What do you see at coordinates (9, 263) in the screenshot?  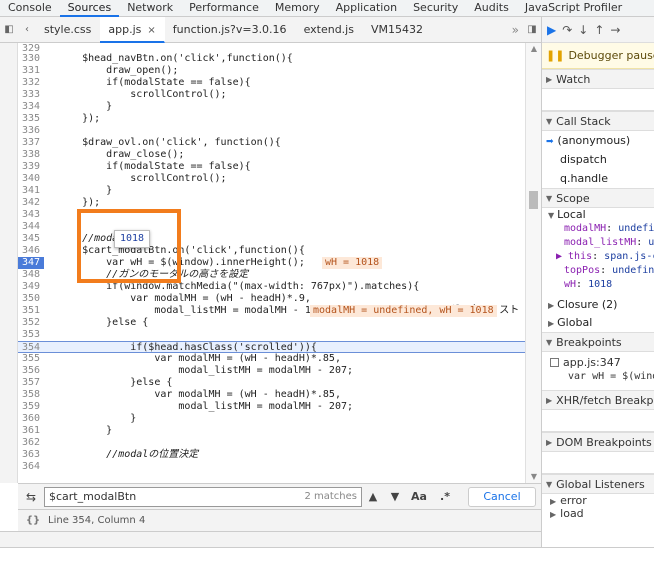 I see `navigator-collapsed-gutter` at bounding box center [9, 263].